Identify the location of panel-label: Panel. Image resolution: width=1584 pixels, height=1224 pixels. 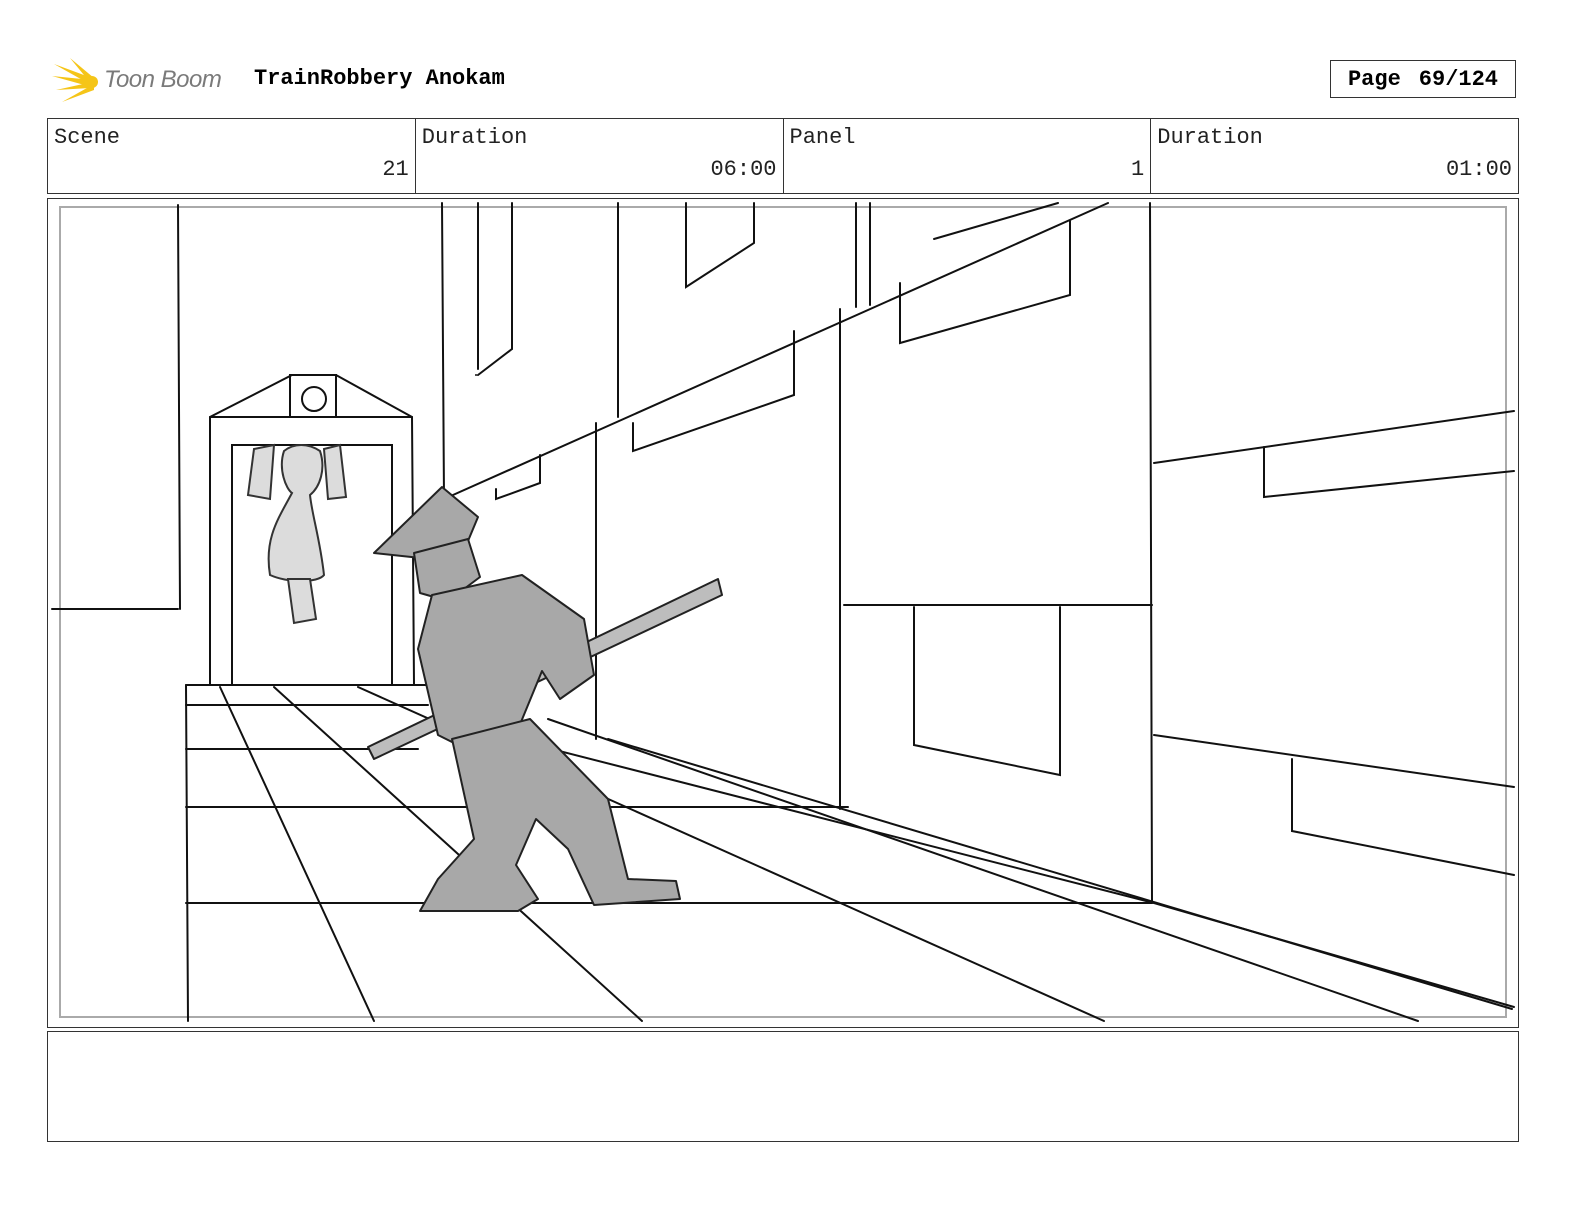
(822, 137).